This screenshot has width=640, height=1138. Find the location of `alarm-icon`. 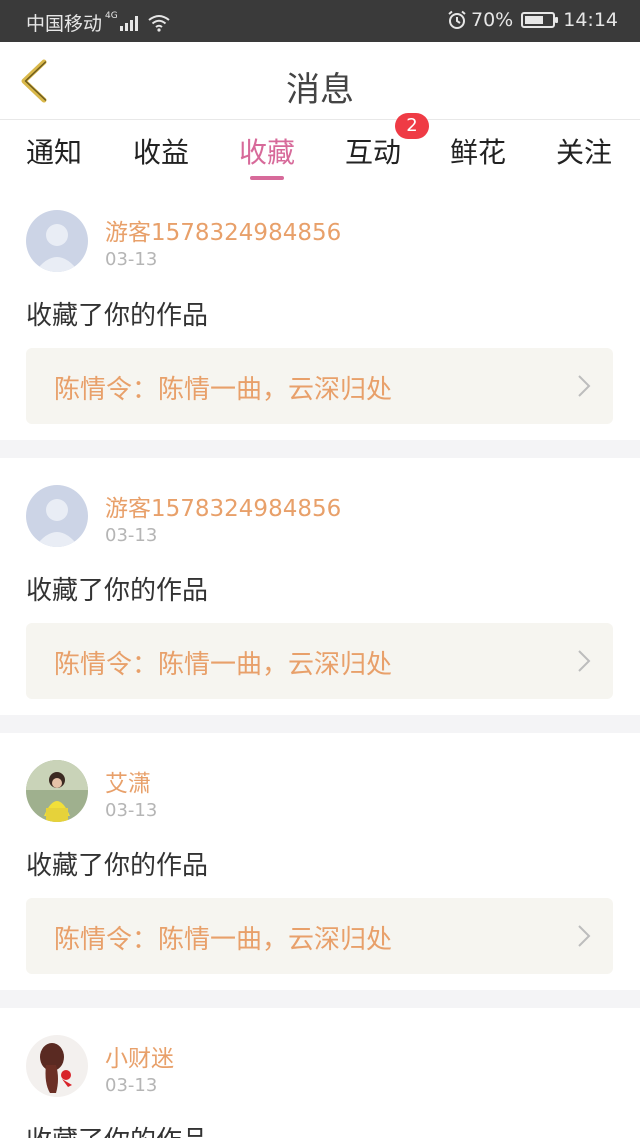

alarm-icon is located at coordinates (457, 19).